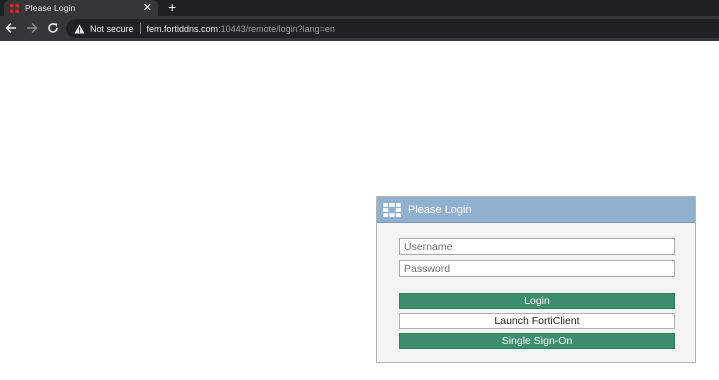 The image size is (719, 380). Describe the element at coordinates (359, 8) in the screenshot. I see `tab-strip: Please Login ✕ +` at that location.